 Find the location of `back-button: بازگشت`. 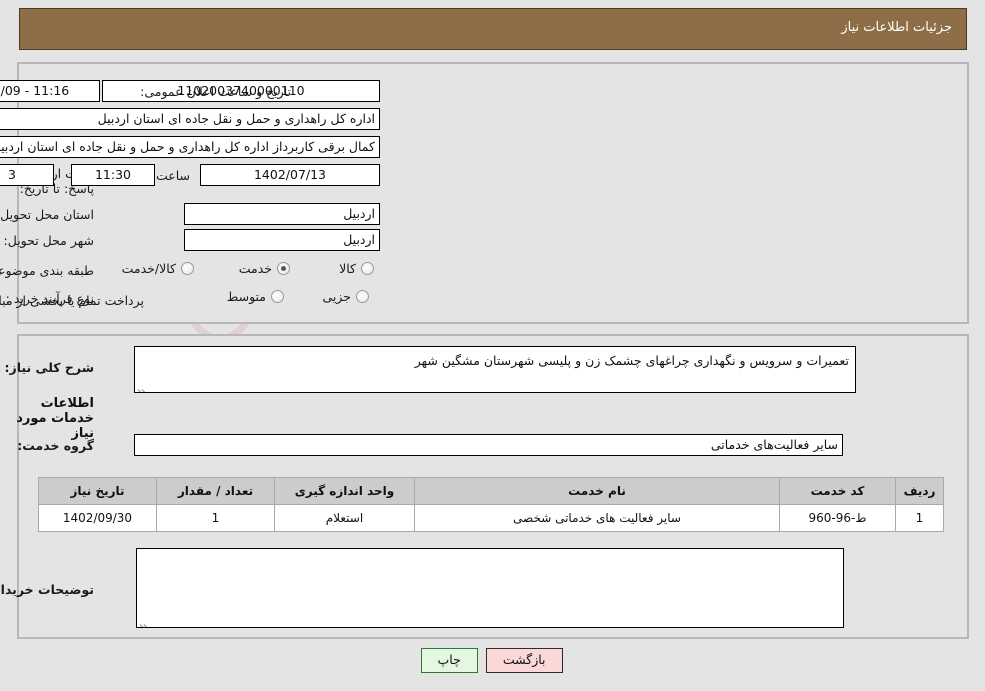

back-button: بازگشت is located at coordinates (525, 660).